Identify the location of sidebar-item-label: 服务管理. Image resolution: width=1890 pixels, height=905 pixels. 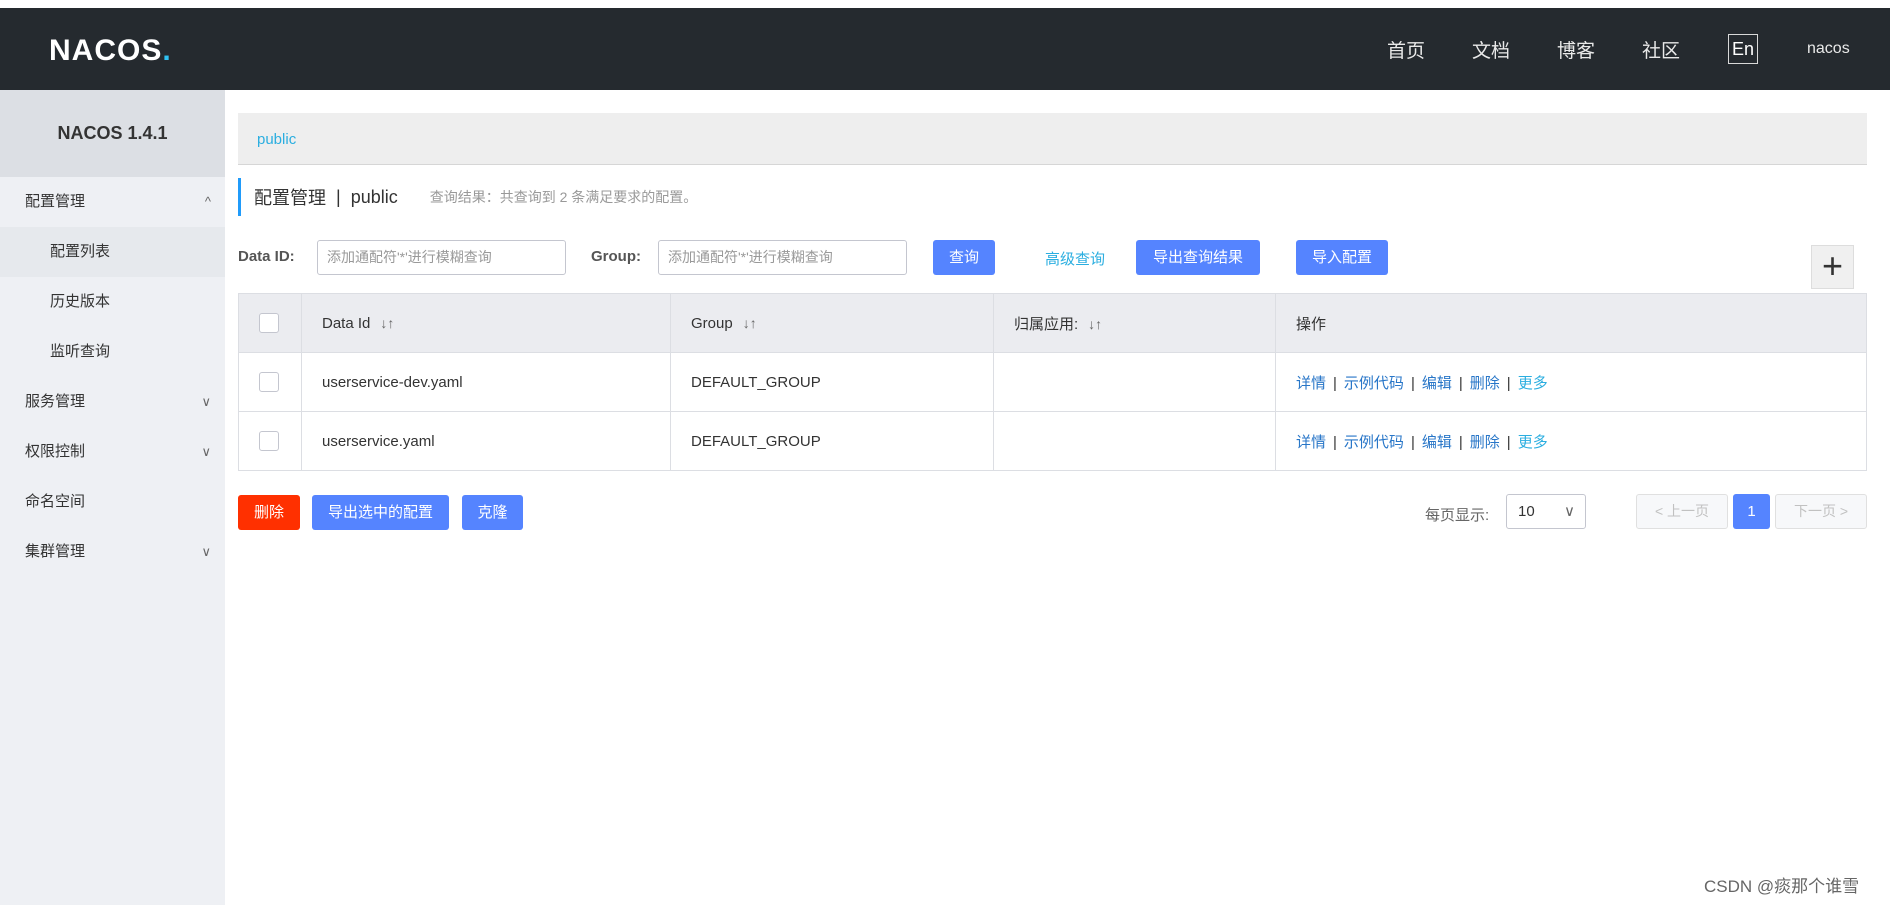
(55, 401).